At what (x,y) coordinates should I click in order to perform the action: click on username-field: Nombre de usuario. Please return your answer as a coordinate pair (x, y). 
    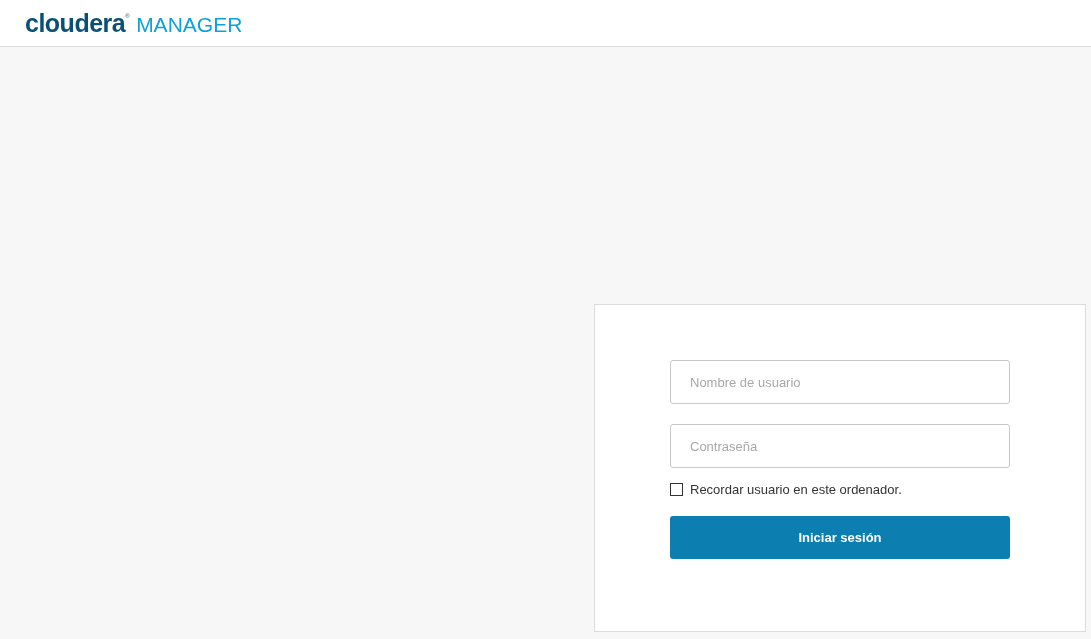
    Looking at the image, I should click on (840, 382).